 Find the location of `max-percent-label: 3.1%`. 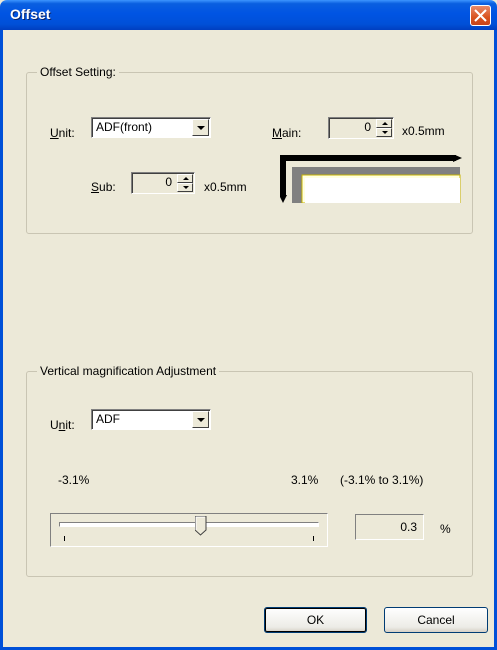

max-percent-label: 3.1% is located at coordinates (305, 480).